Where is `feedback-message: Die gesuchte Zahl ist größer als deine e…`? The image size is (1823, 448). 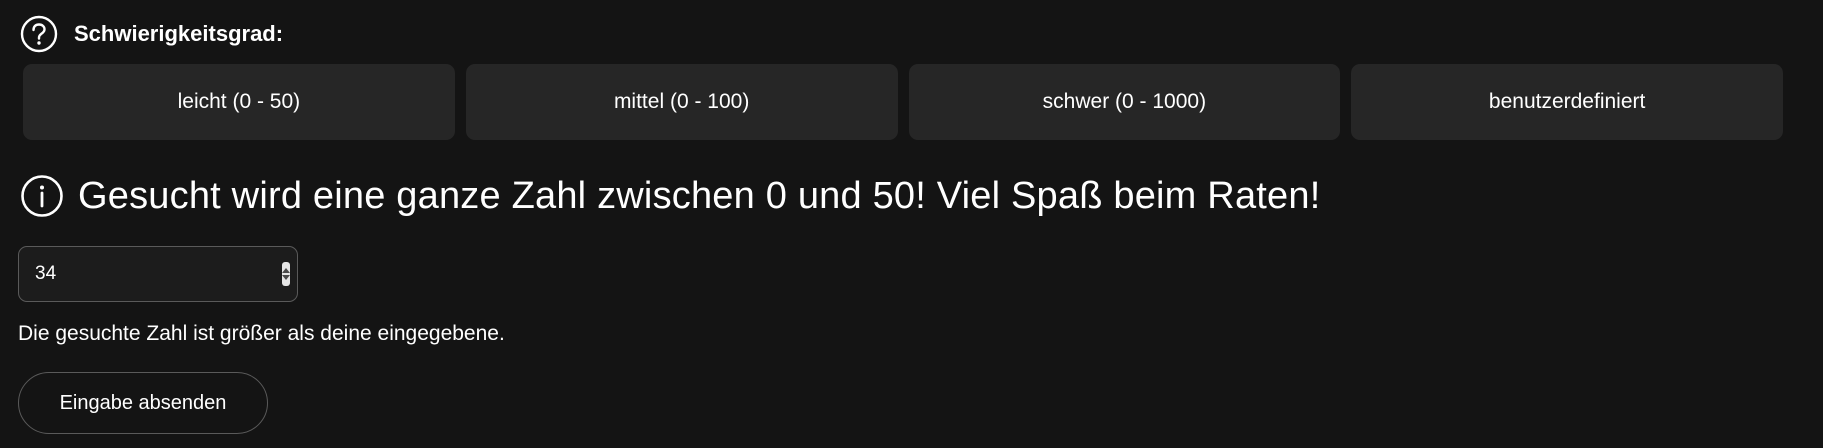 feedback-message: Die gesuchte Zahl ist größer als deine e… is located at coordinates (261, 333).